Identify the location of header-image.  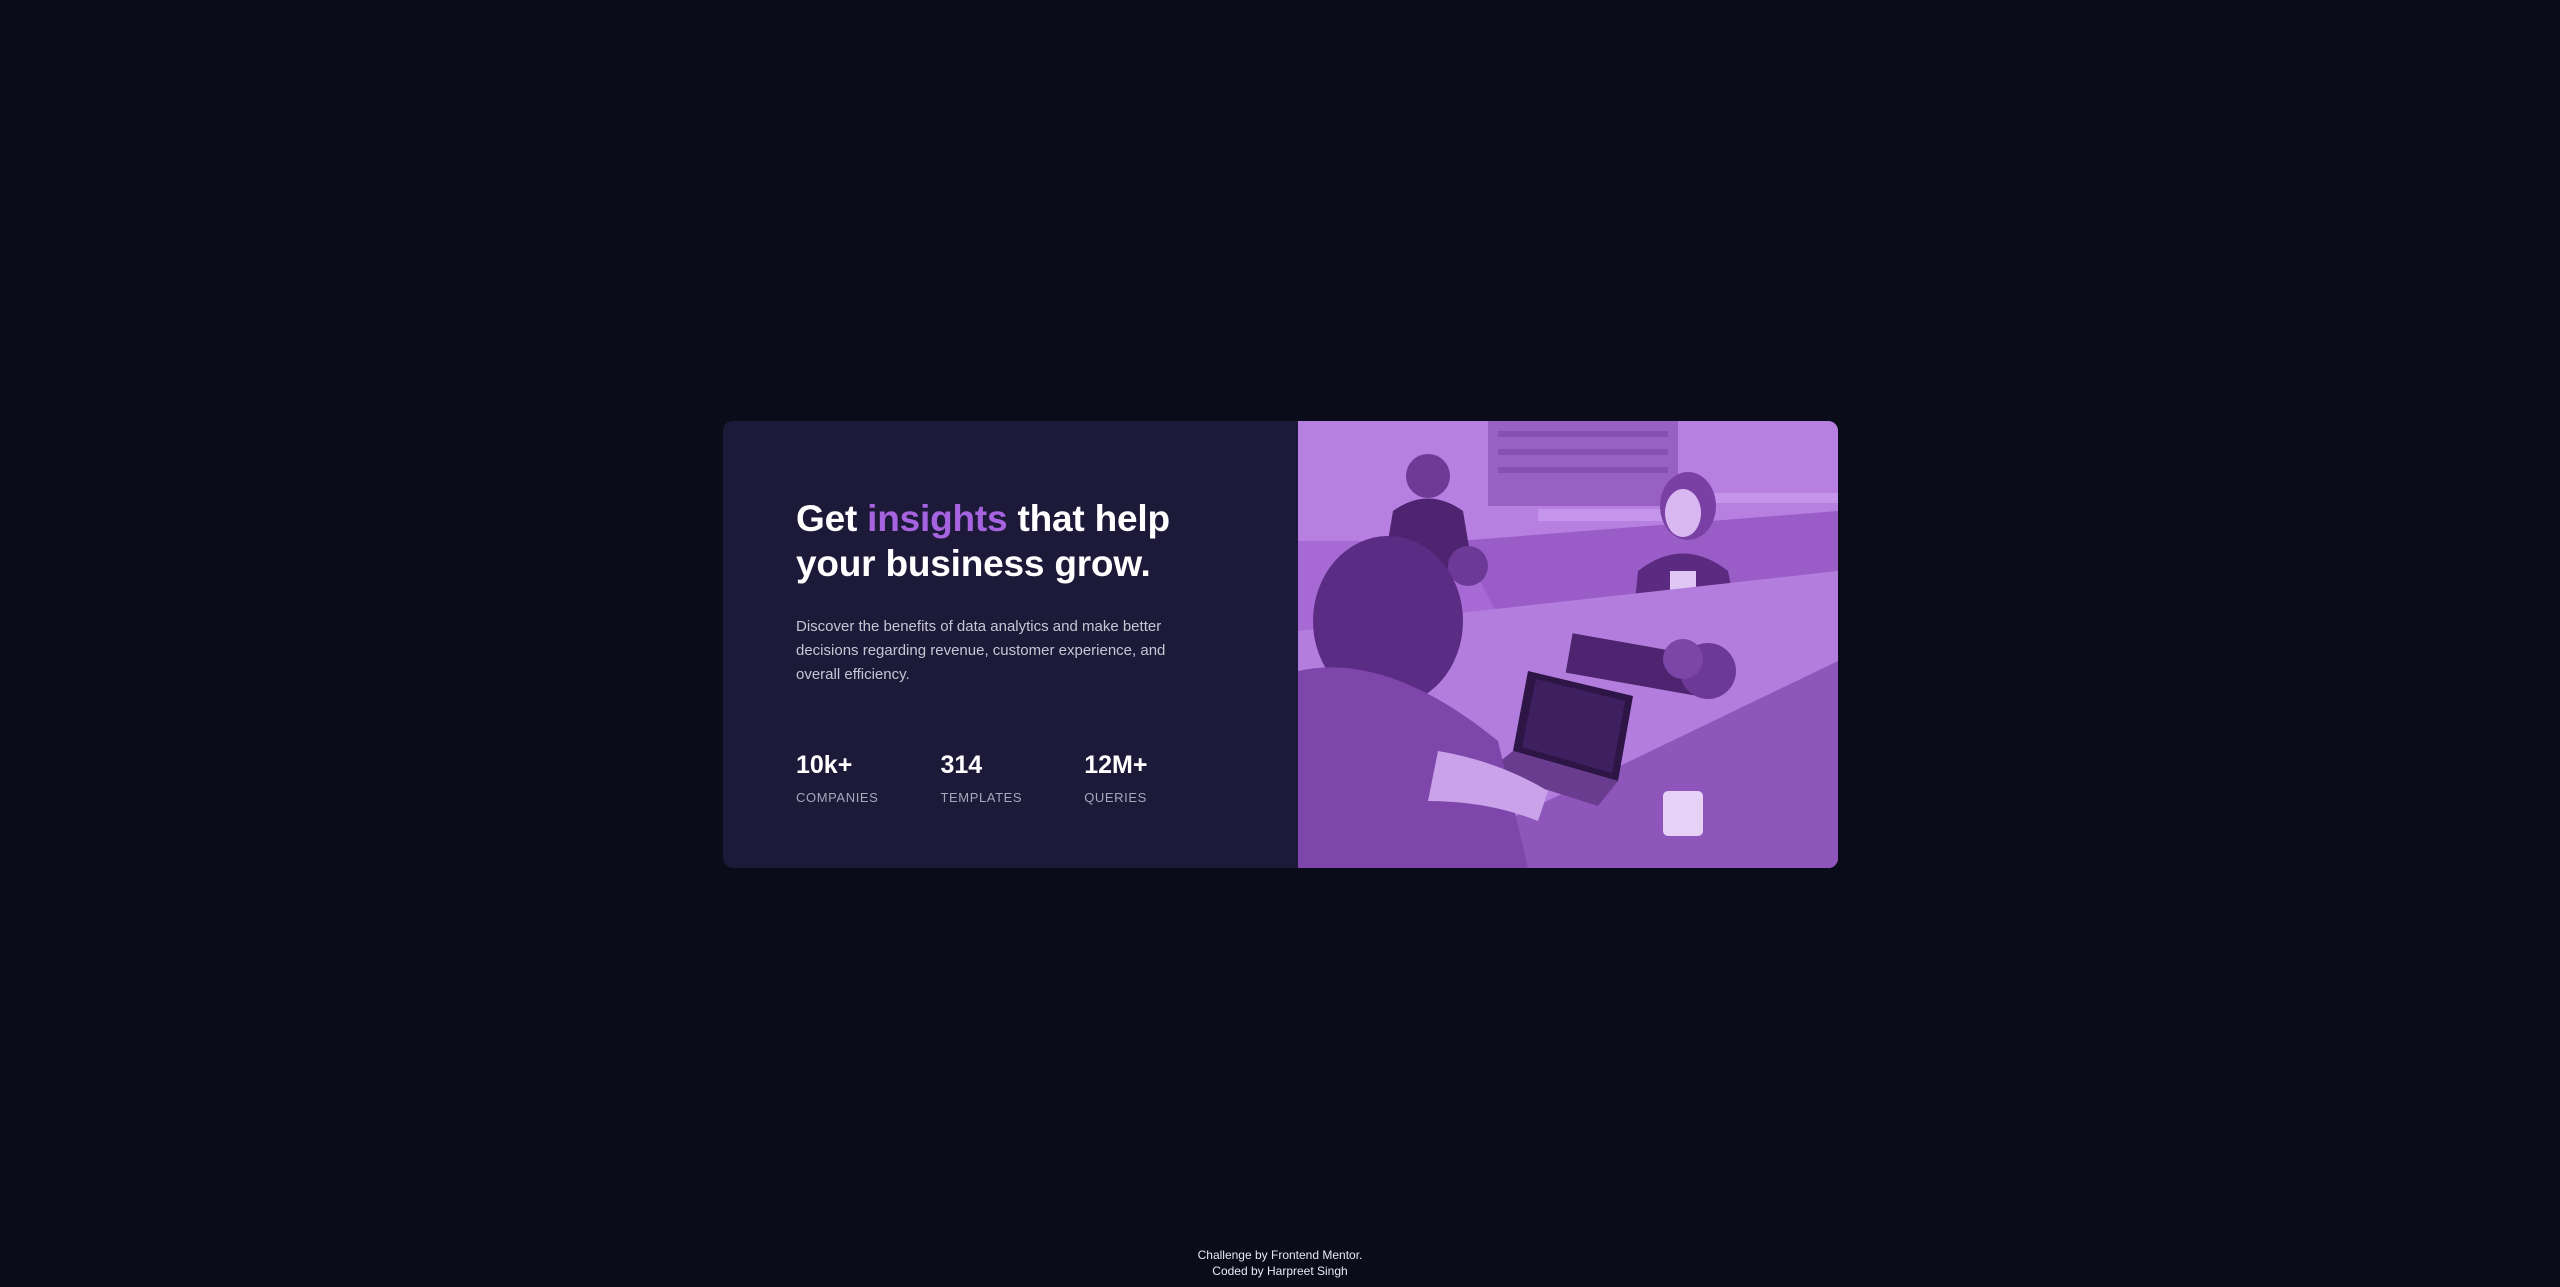
(1568, 644).